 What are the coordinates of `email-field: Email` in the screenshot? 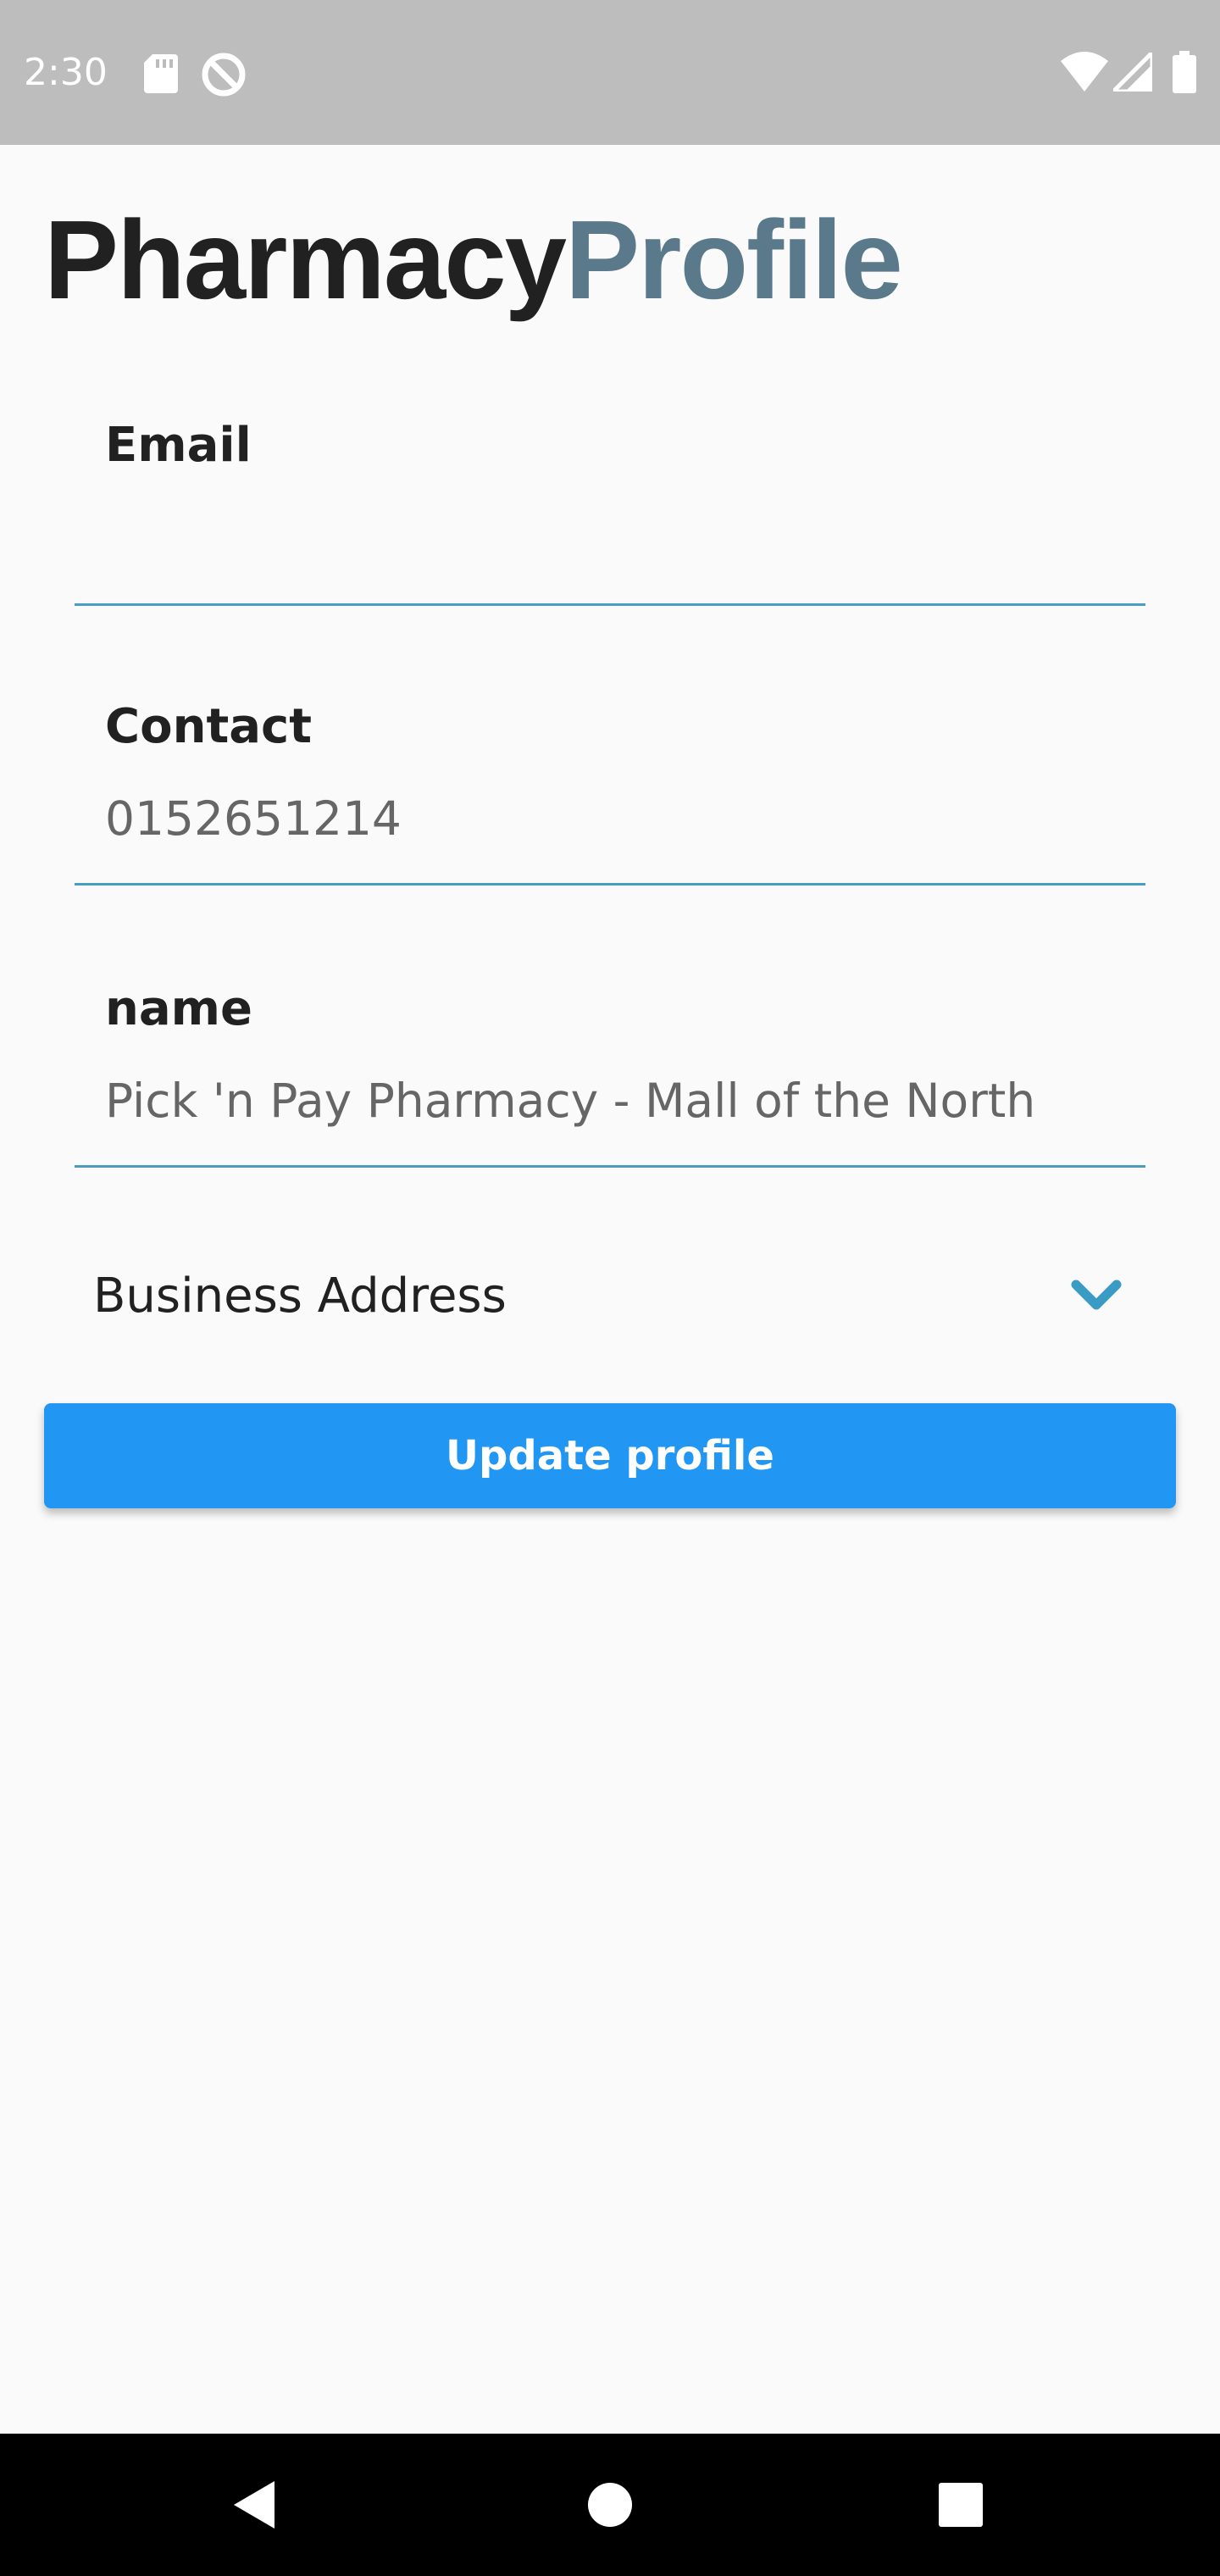 It's located at (610, 503).